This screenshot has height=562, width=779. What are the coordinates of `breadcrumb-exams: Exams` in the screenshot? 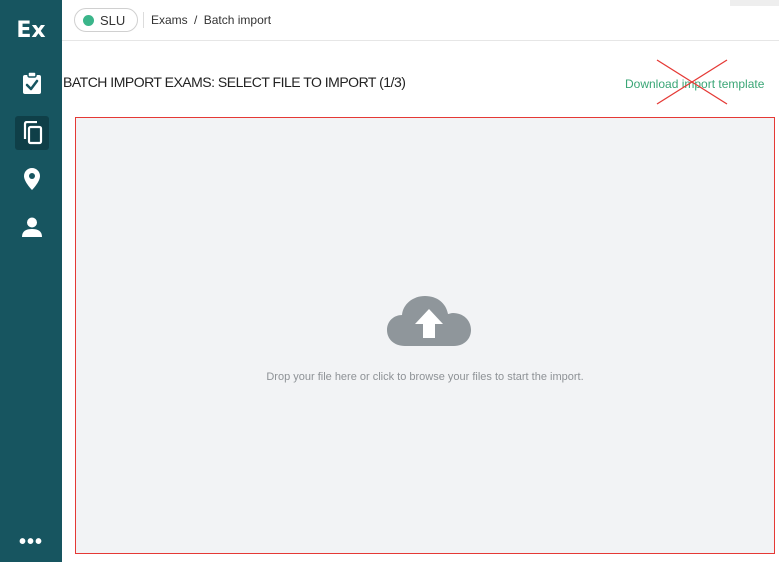 It's located at (169, 20).